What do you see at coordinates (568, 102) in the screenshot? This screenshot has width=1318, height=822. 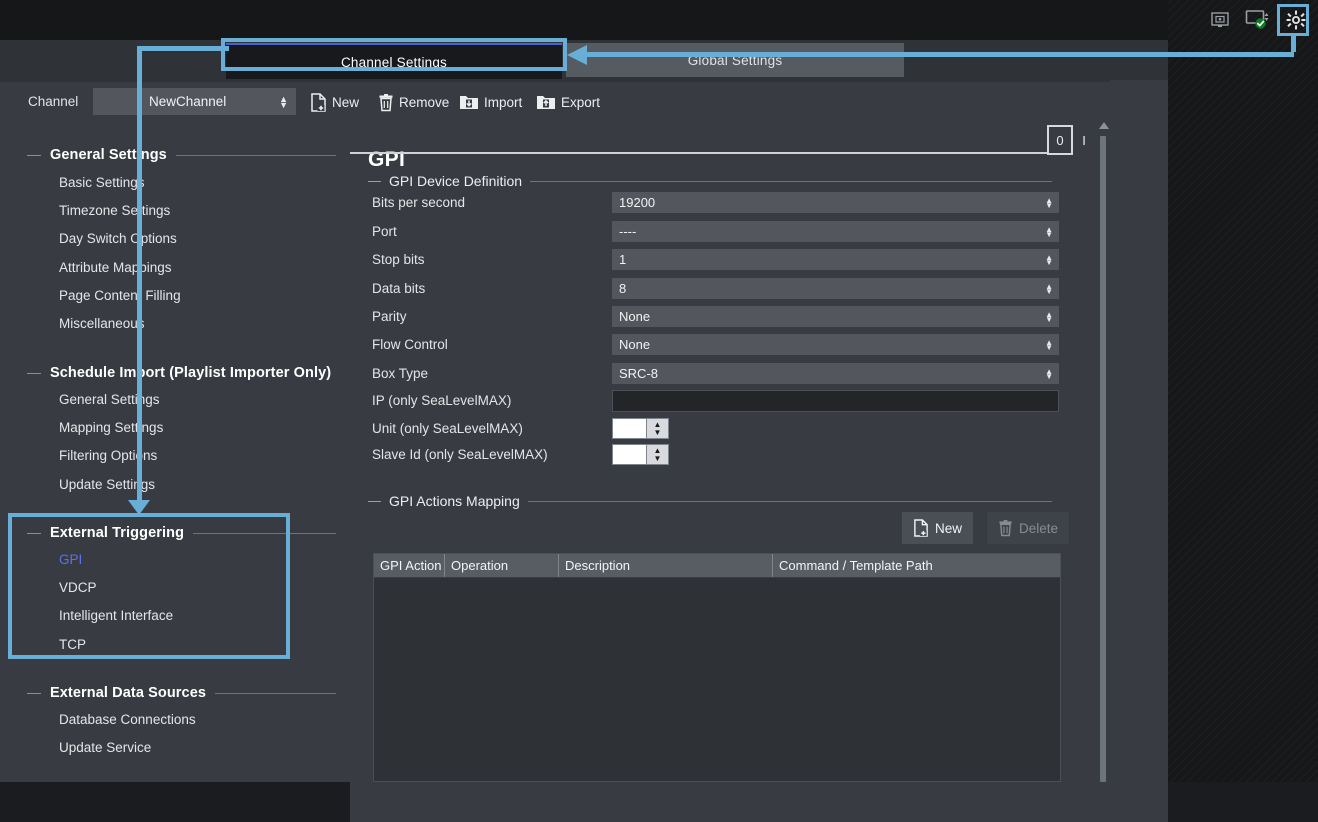 I see `export-button: Export` at bounding box center [568, 102].